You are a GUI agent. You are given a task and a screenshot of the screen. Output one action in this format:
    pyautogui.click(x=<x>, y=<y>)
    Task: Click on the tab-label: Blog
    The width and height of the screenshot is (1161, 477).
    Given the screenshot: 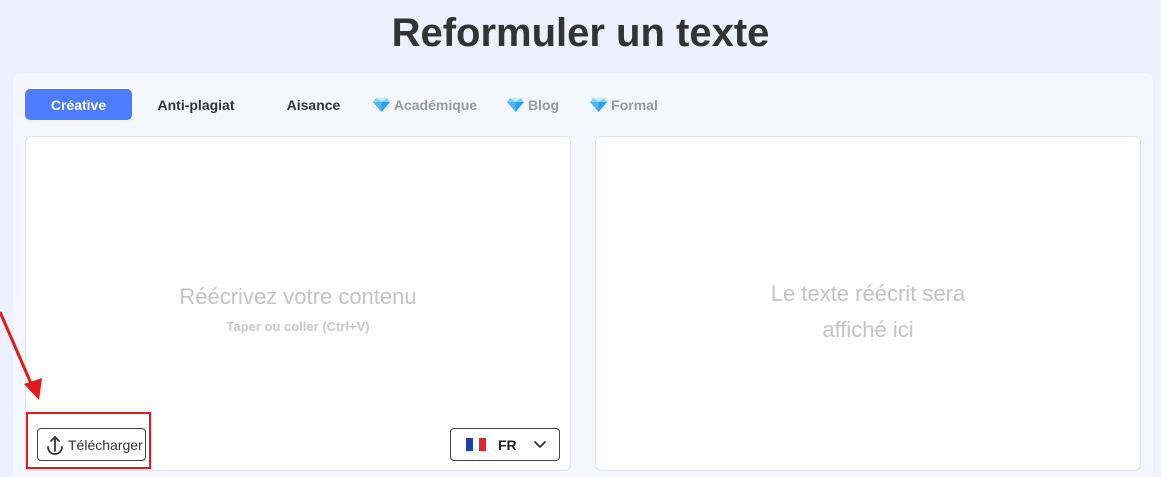 What is the action you would take?
    pyautogui.click(x=543, y=104)
    